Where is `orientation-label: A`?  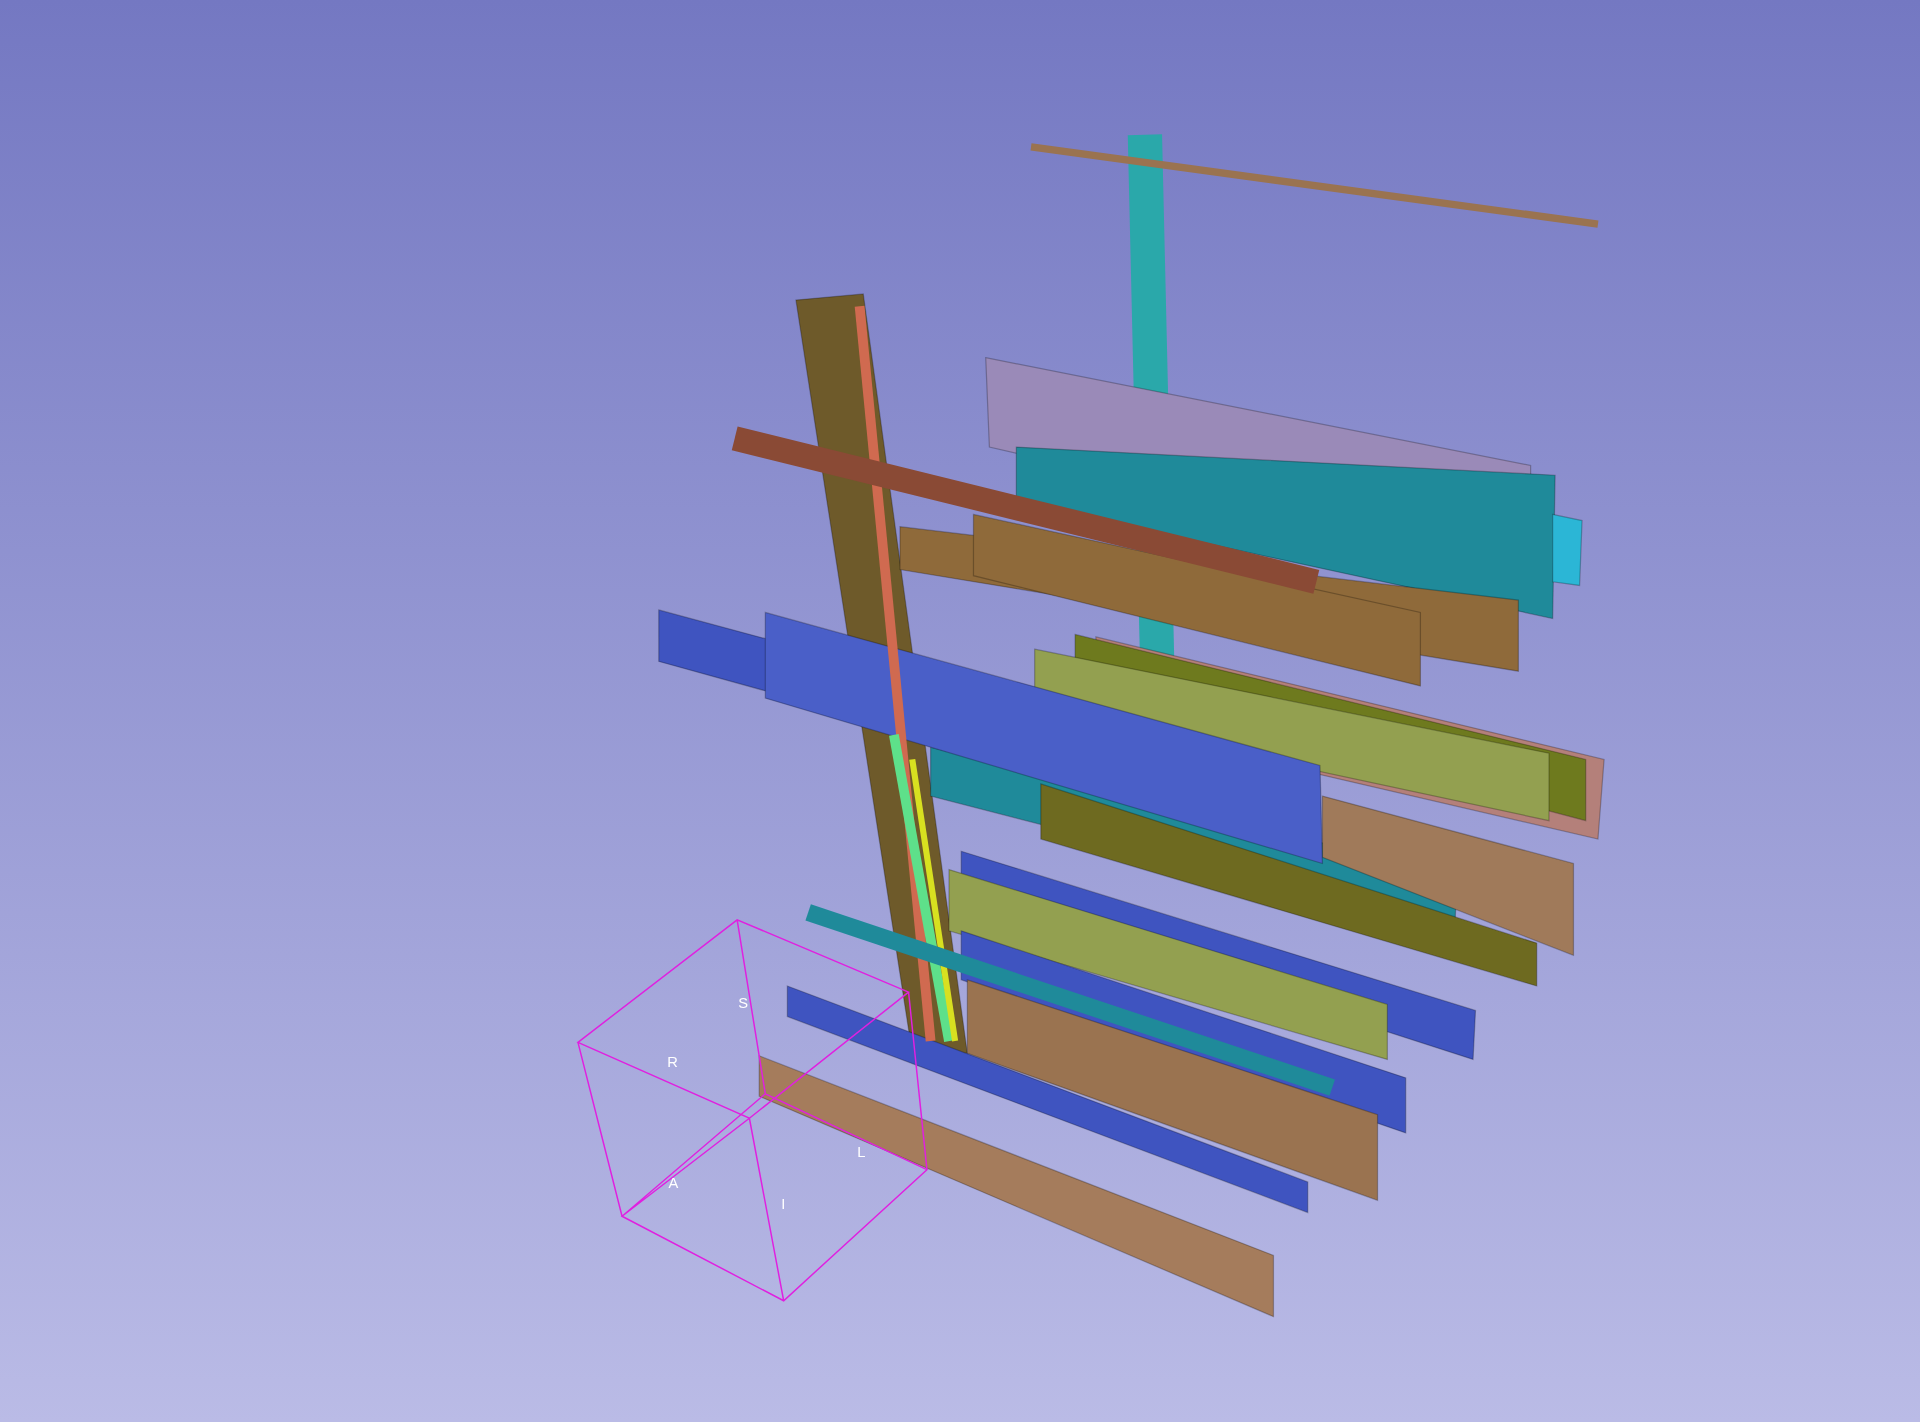 orientation-label: A is located at coordinates (673, 1183).